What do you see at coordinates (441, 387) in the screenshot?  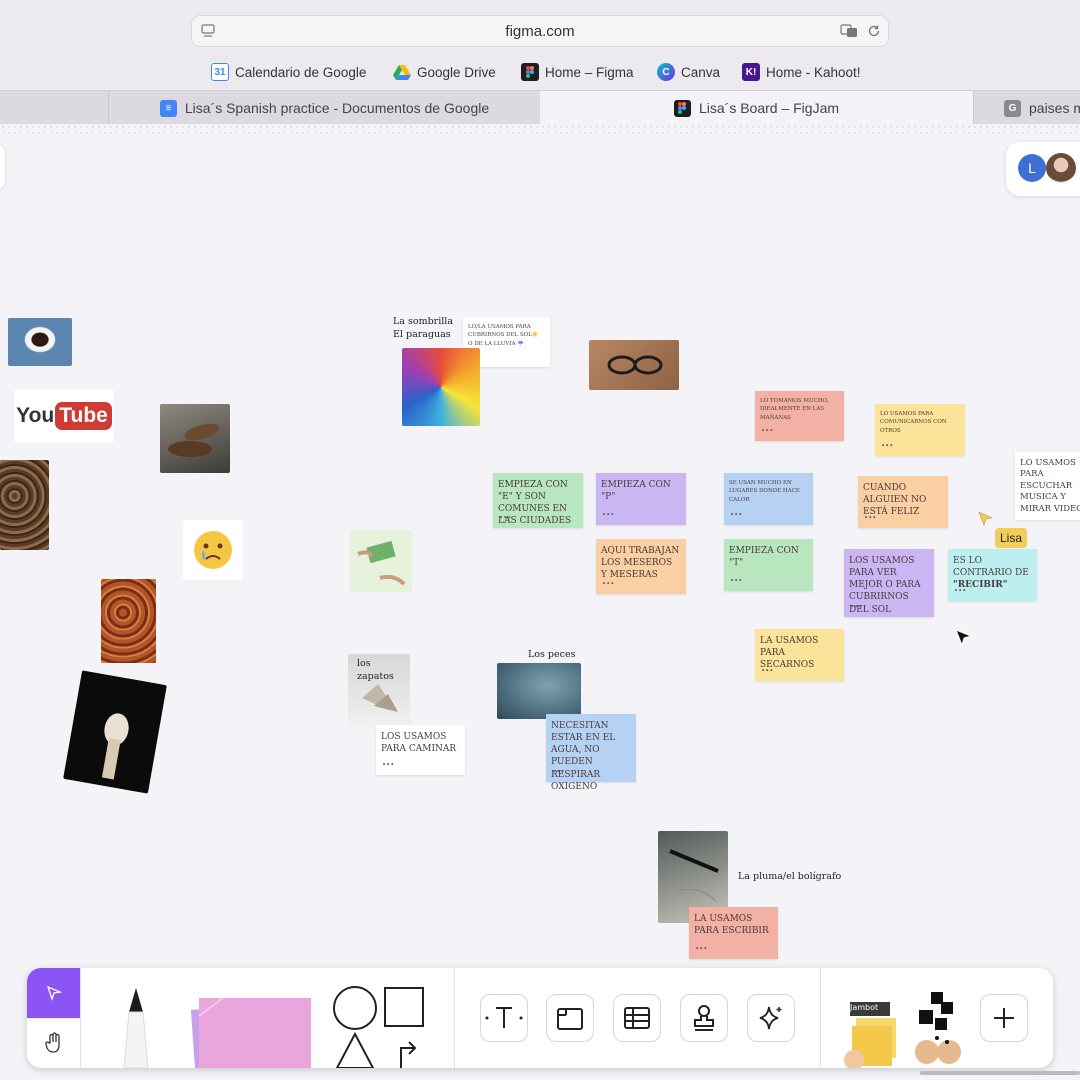 I see `umbrellas-image` at bounding box center [441, 387].